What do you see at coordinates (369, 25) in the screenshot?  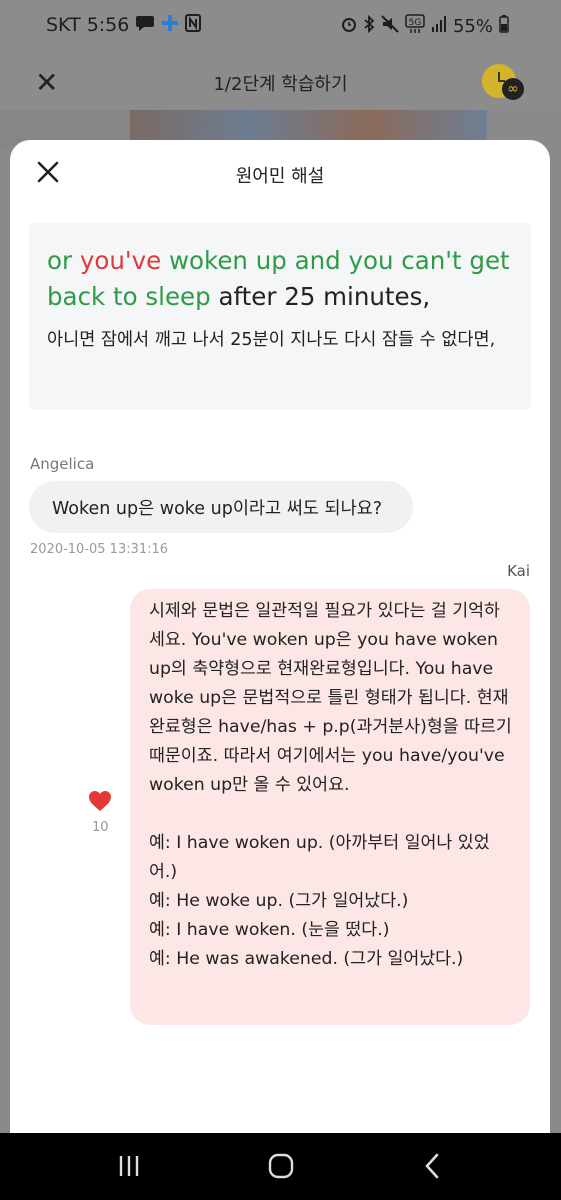 I see `bluetooth-icon` at bounding box center [369, 25].